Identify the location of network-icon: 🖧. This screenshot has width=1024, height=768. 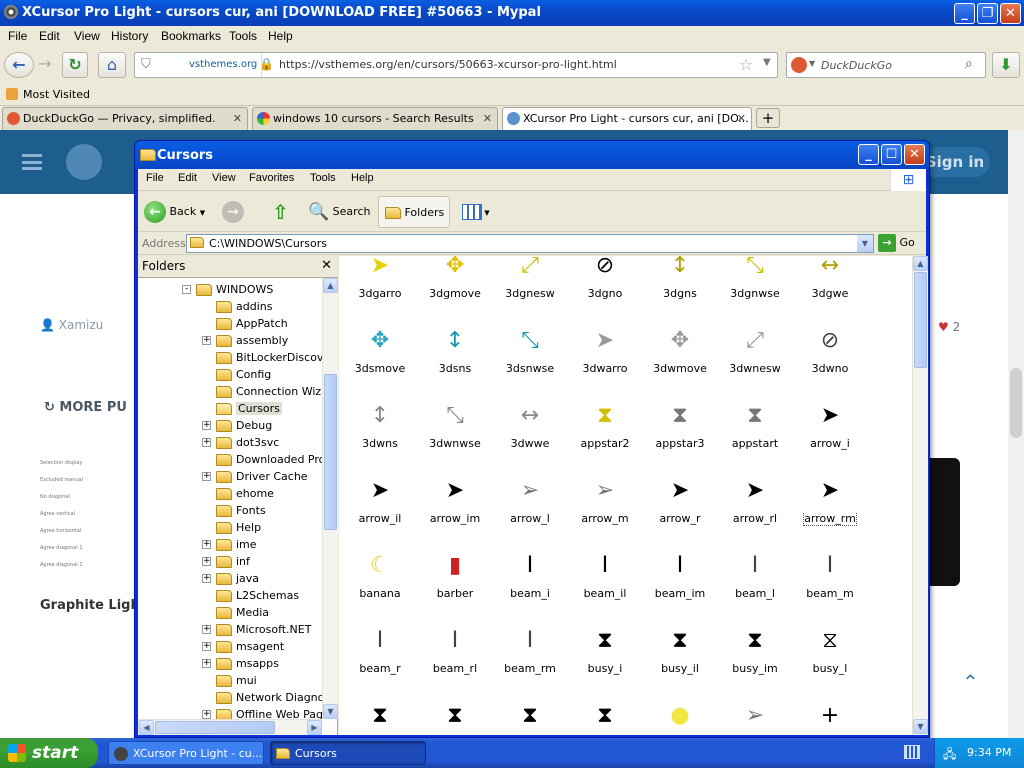
(949, 755).